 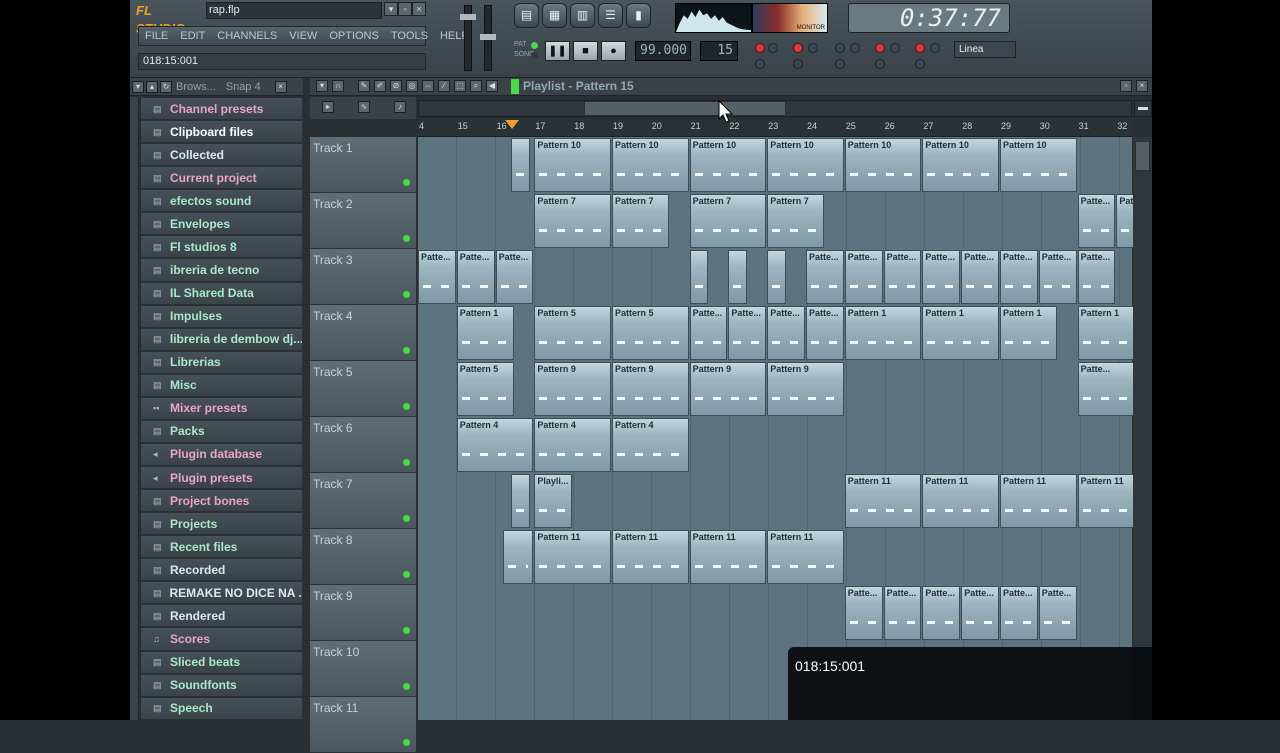 I want to click on step-edit-icon, so click(x=813, y=48).